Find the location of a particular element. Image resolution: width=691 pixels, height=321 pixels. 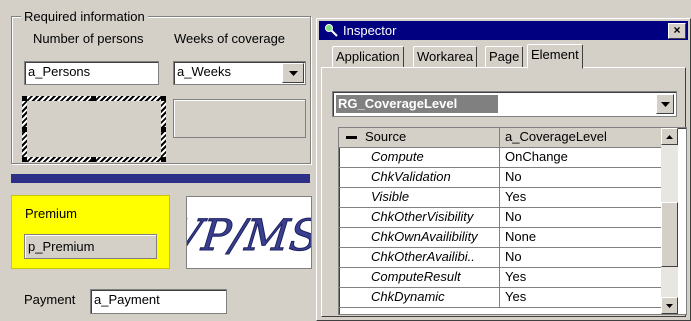

property-row: Compute OnChange is located at coordinates (500, 158).